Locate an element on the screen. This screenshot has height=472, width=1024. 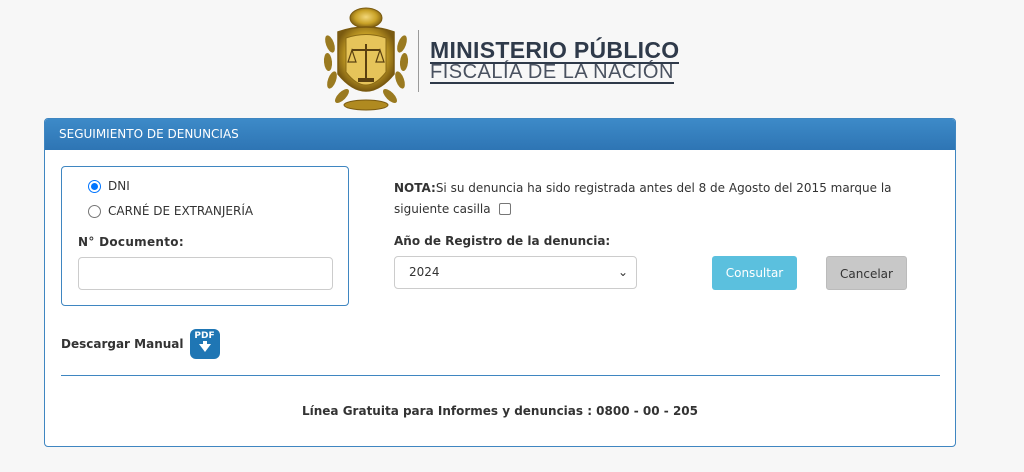
document-number-input is located at coordinates (205, 273).